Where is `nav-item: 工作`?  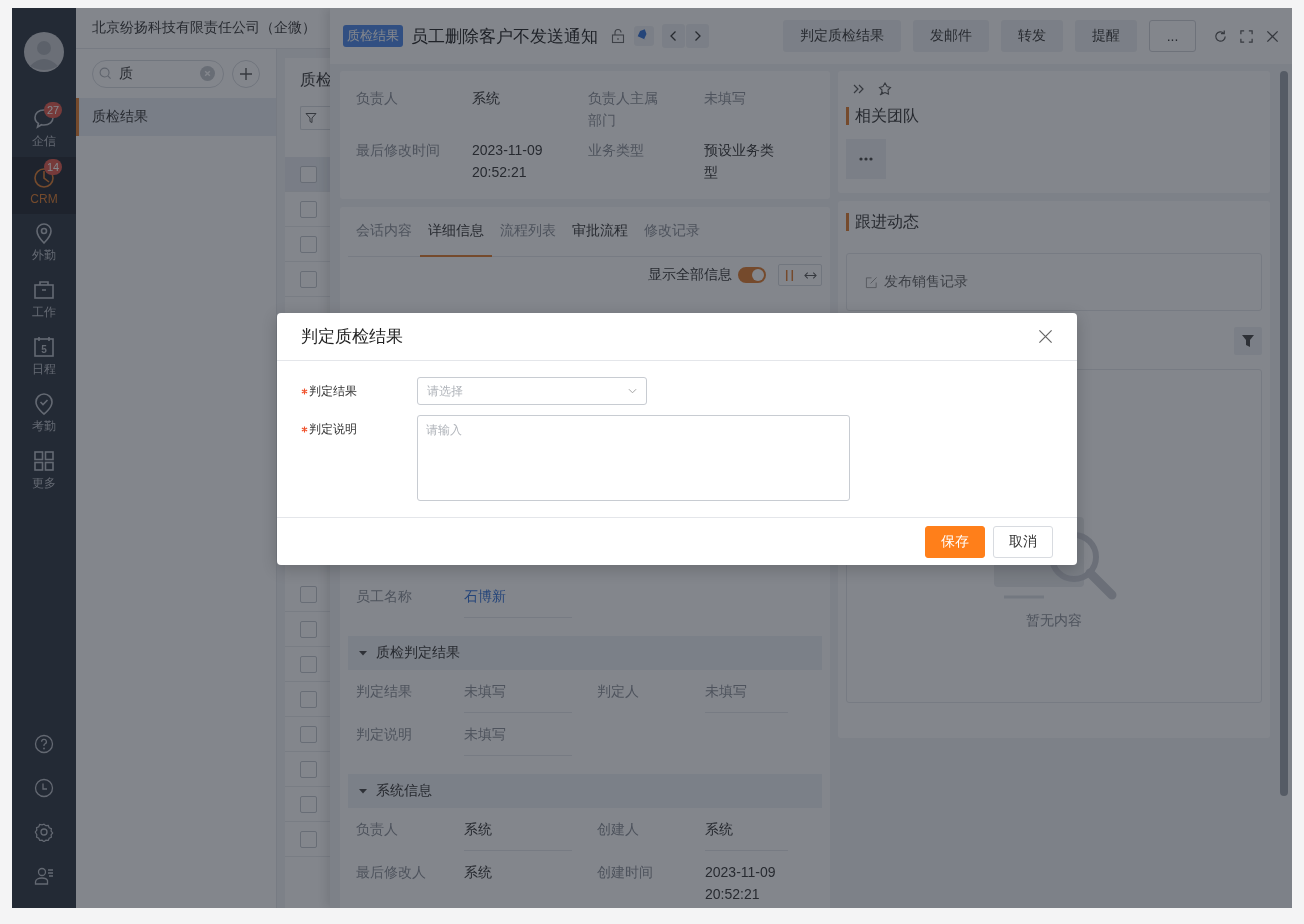 nav-item: 工作 is located at coordinates (44, 299).